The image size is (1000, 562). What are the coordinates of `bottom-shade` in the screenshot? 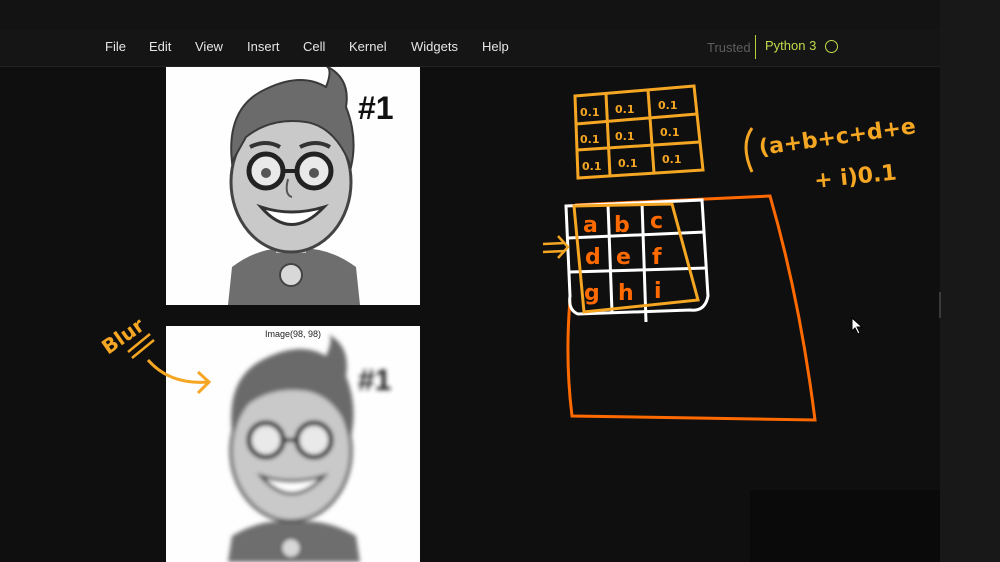 It's located at (845, 526).